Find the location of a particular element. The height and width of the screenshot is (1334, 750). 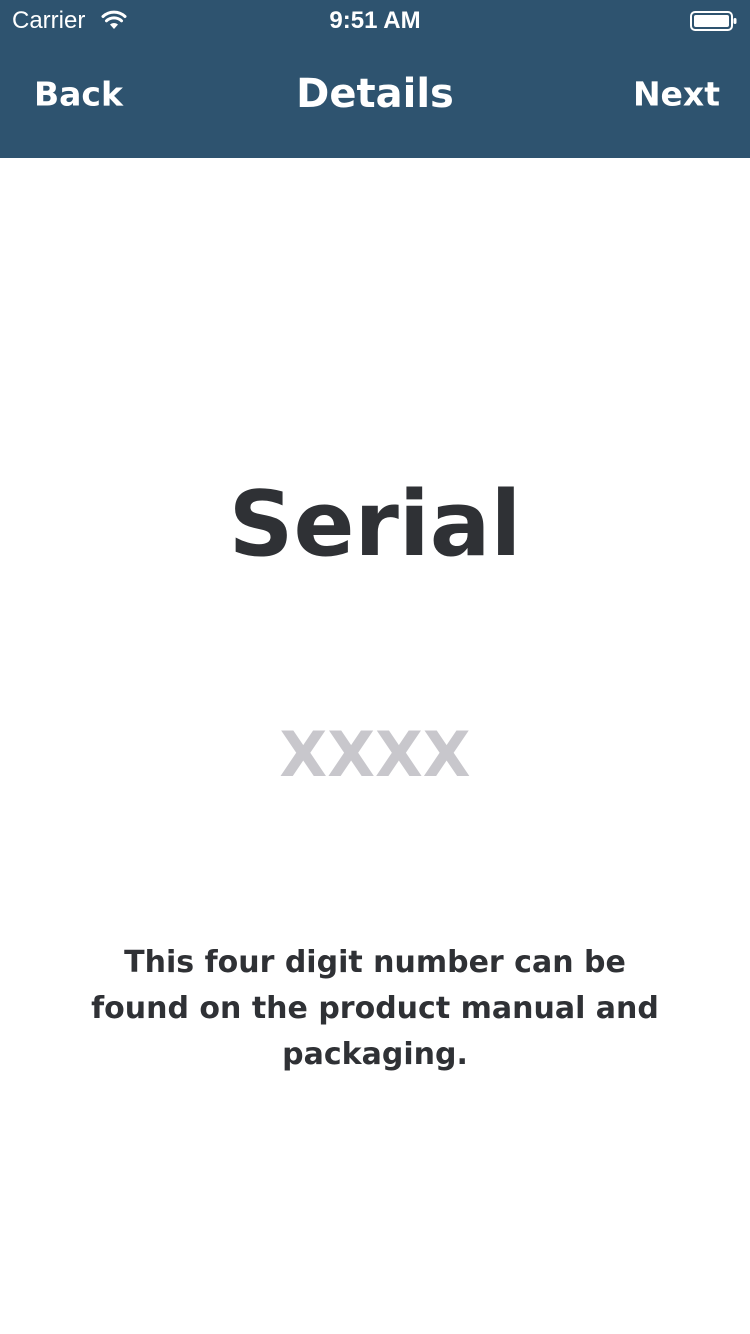

top-bar: Carrier 9:51 AM Back Details Next is located at coordinates (375, 79).